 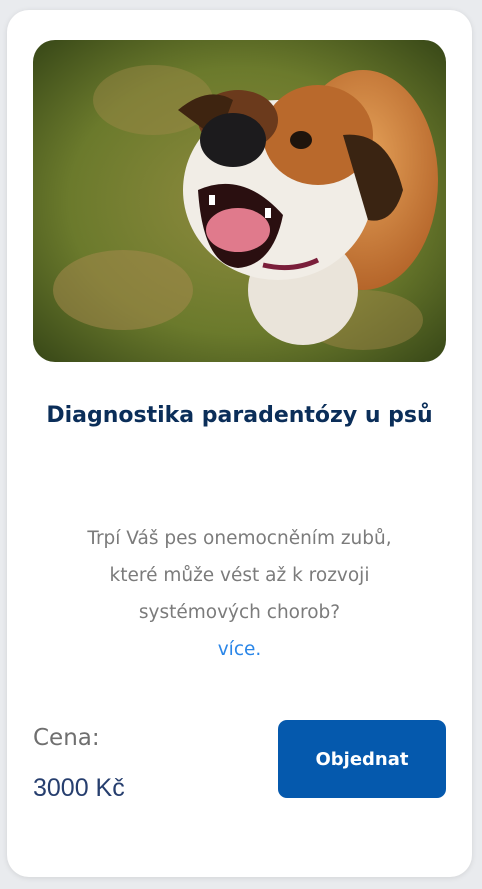 I want to click on price-label: Cena:, so click(x=66, y=738).